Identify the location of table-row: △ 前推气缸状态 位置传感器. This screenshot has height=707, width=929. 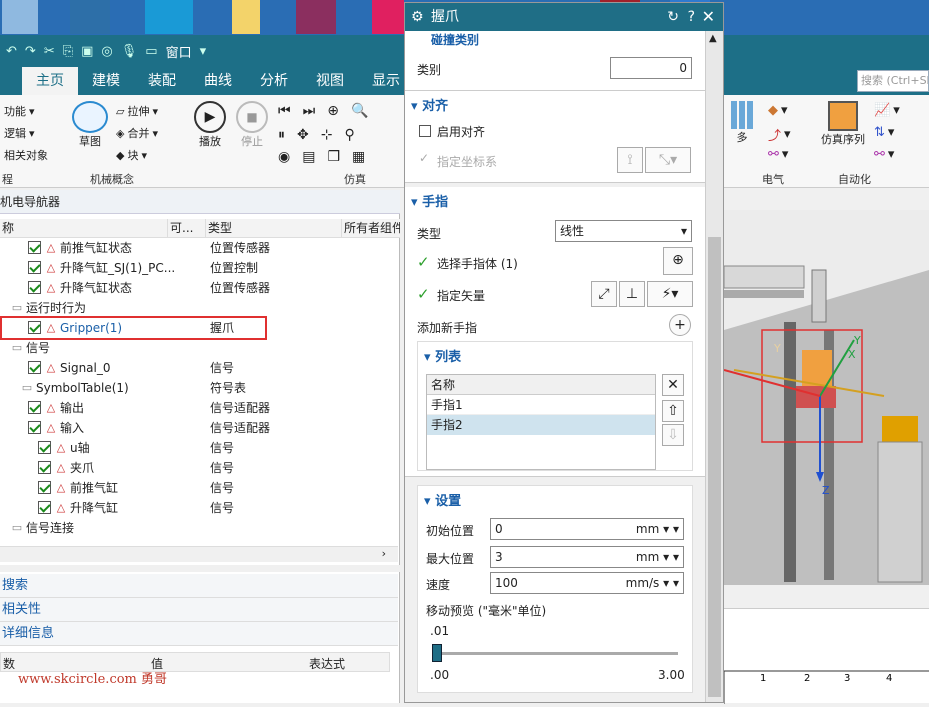
(197, 248).